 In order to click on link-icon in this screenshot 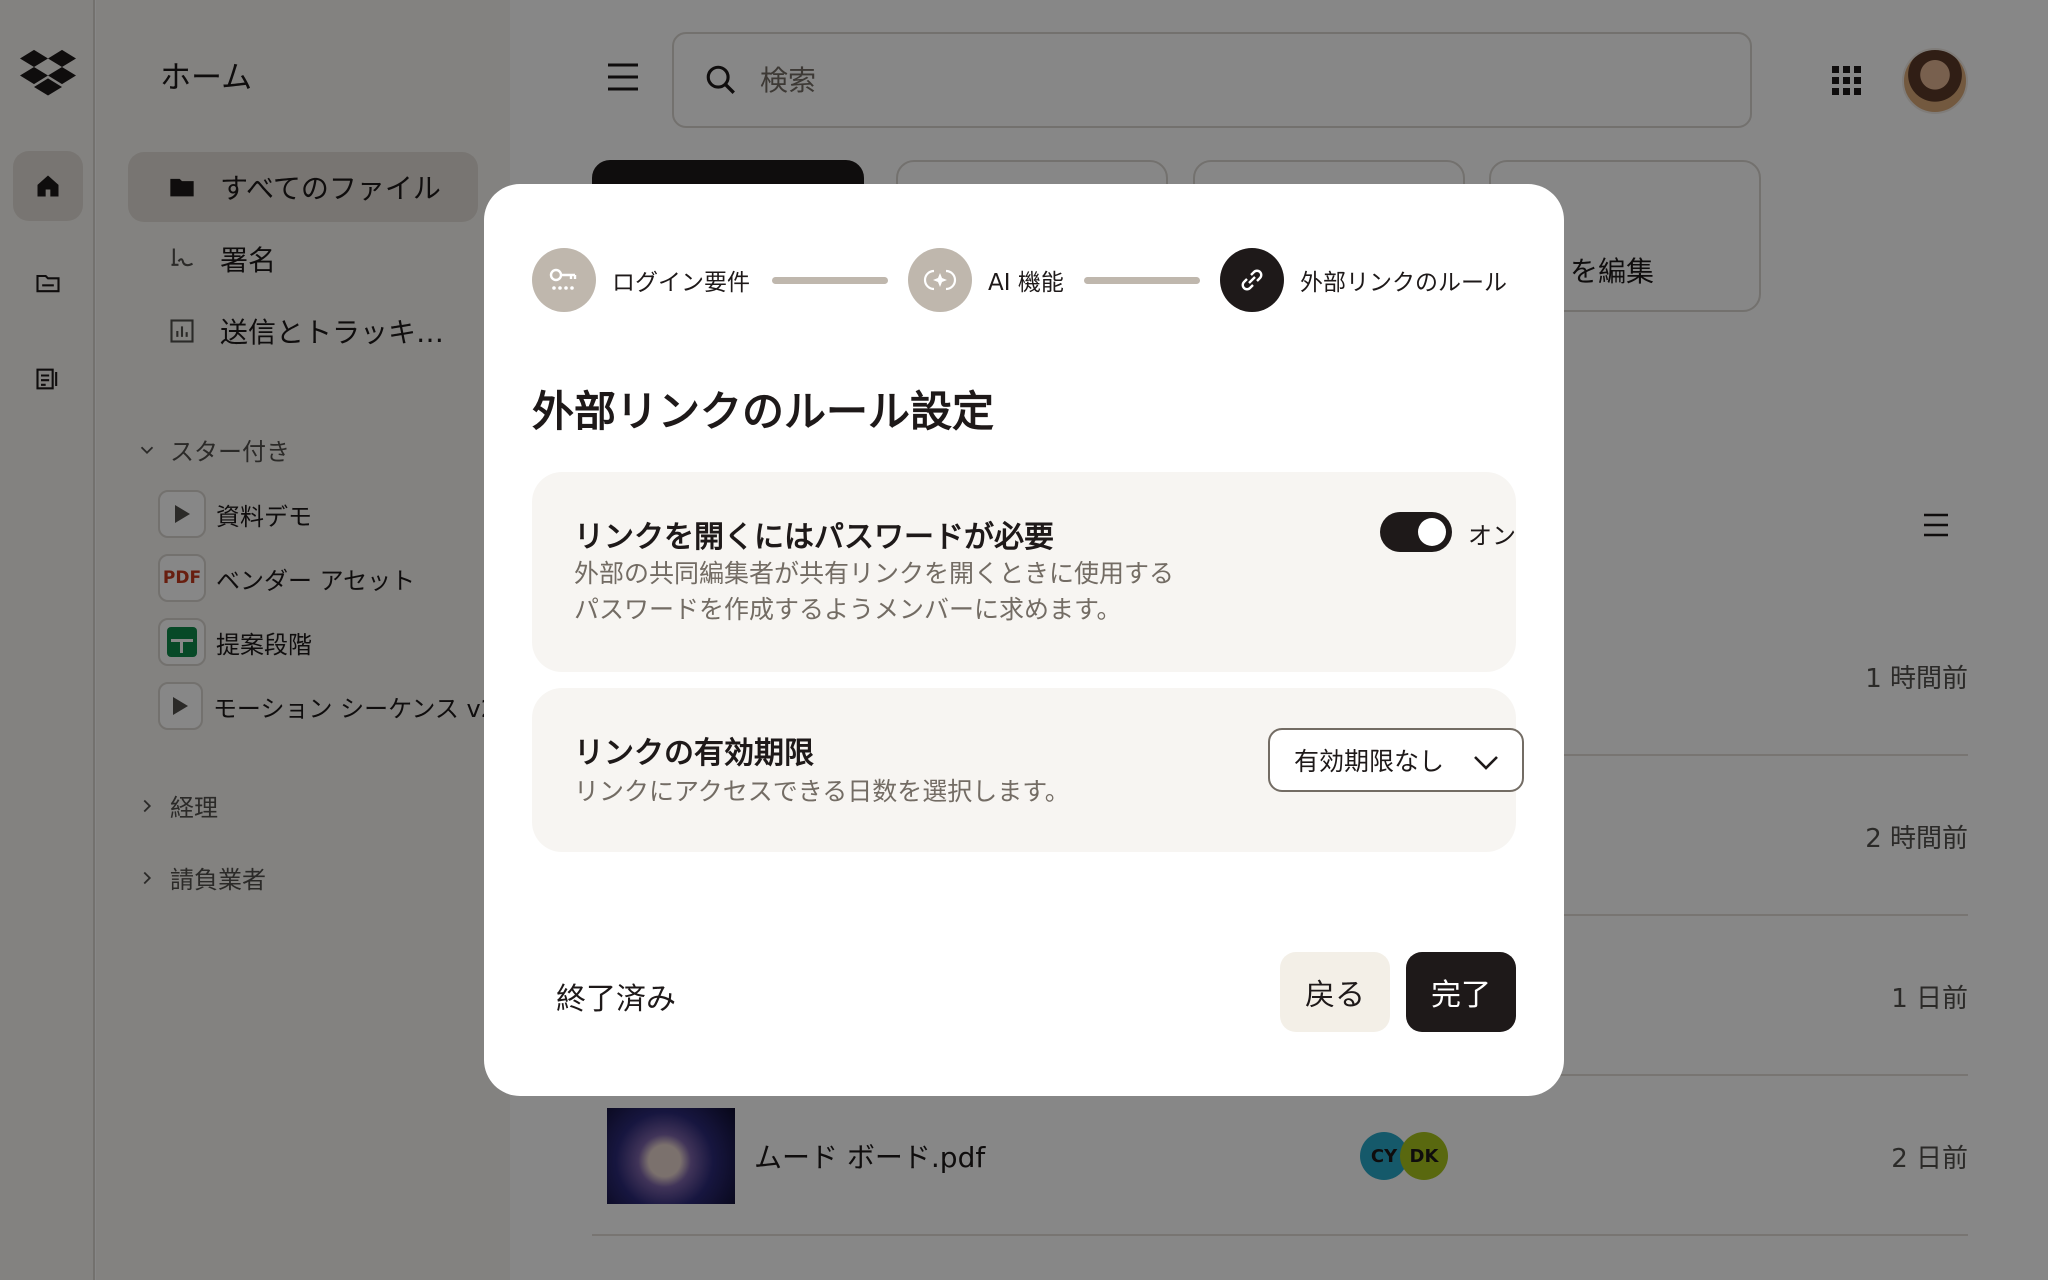, I will do `click(1252, 280)`.